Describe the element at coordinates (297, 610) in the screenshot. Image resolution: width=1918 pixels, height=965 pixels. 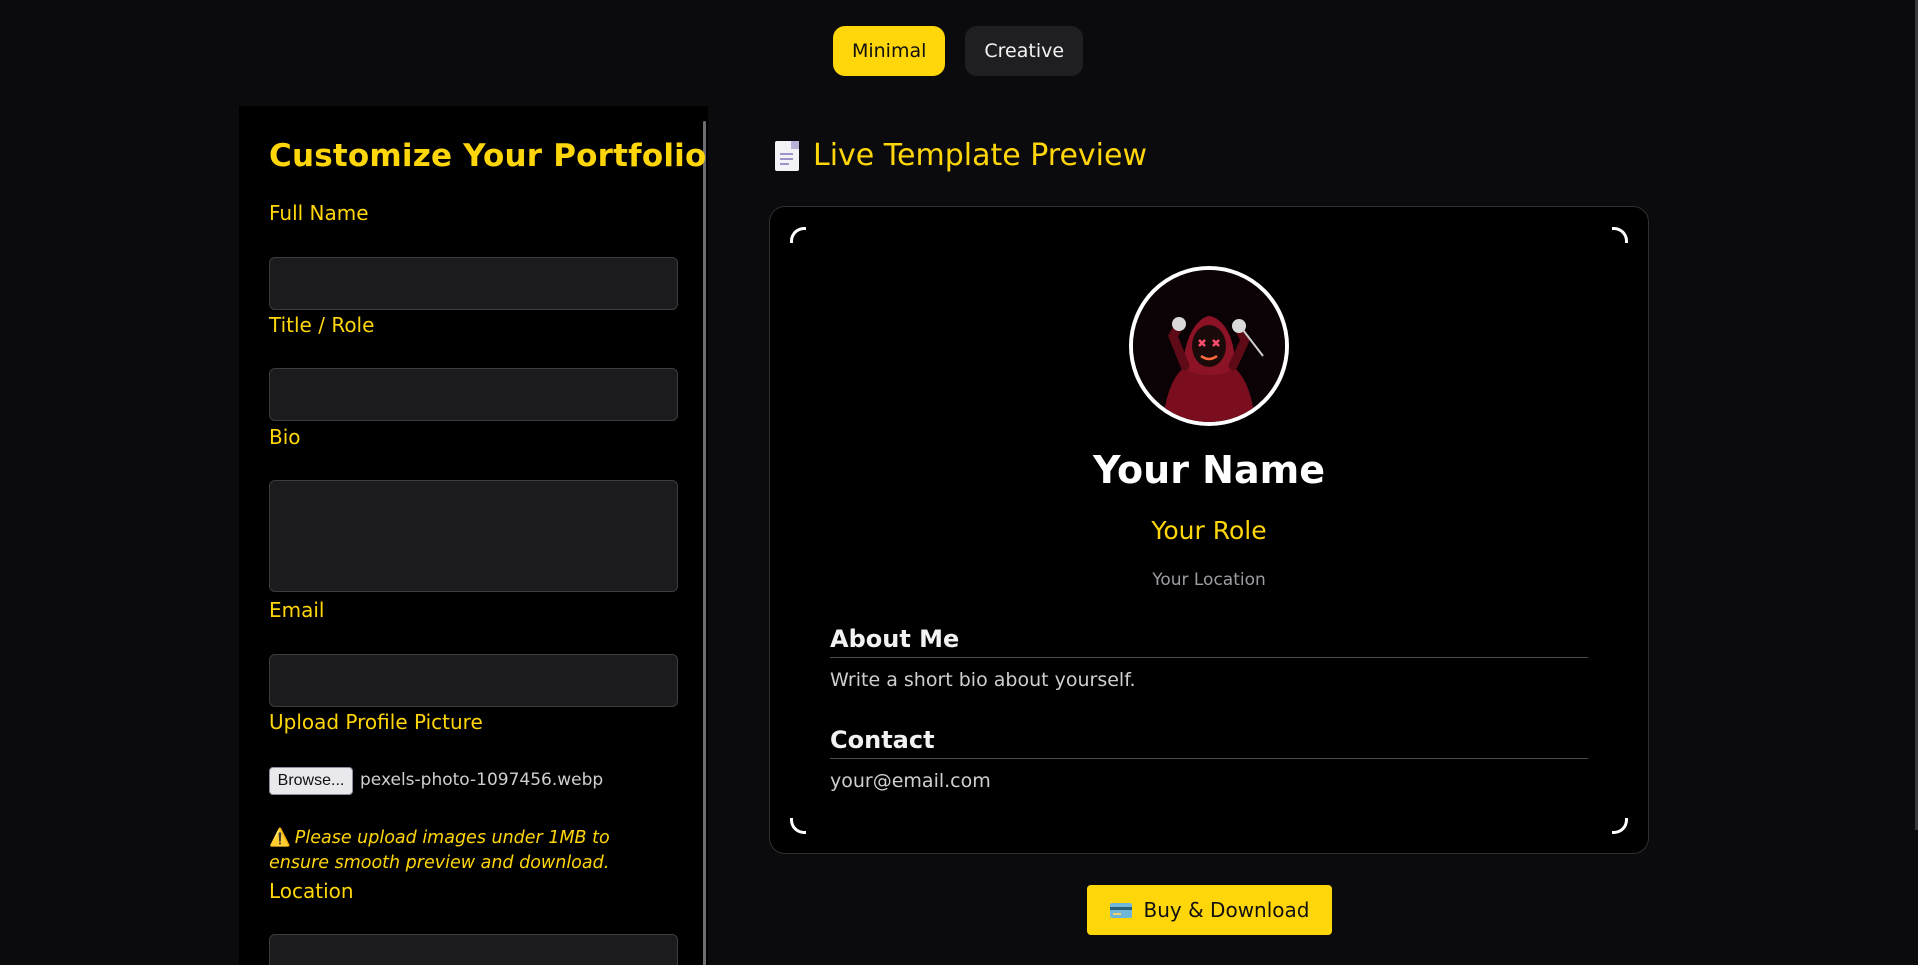
I see `email-label: Email` at that location.